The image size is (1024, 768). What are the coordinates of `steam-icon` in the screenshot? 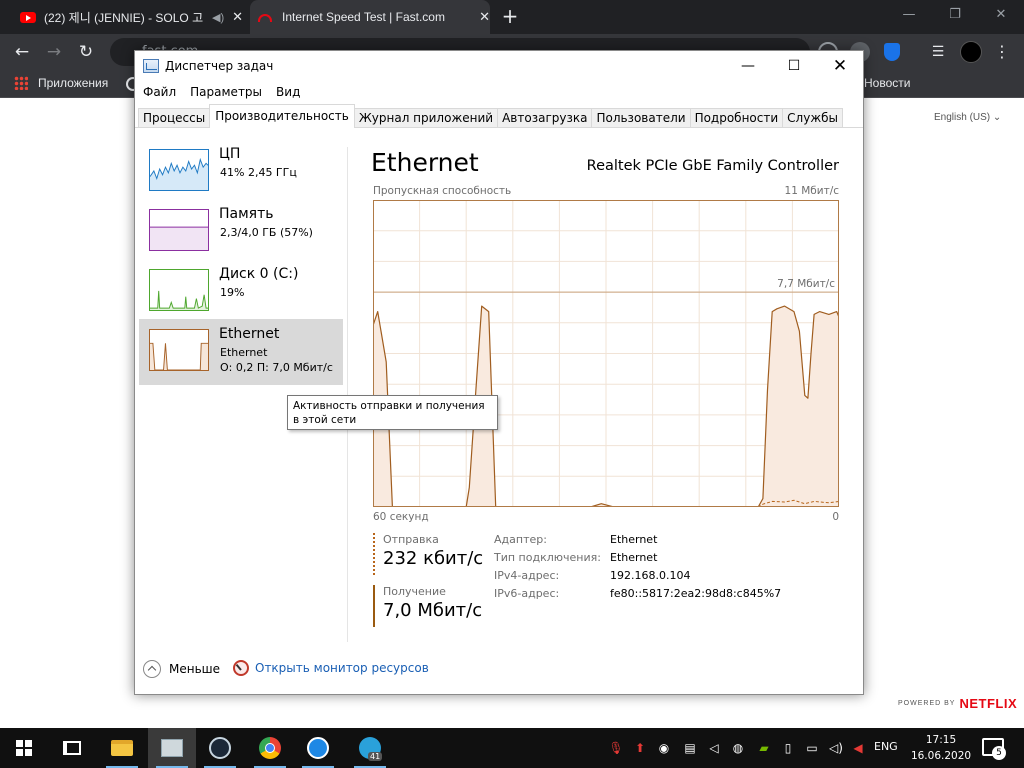 It's located at (220, 748).